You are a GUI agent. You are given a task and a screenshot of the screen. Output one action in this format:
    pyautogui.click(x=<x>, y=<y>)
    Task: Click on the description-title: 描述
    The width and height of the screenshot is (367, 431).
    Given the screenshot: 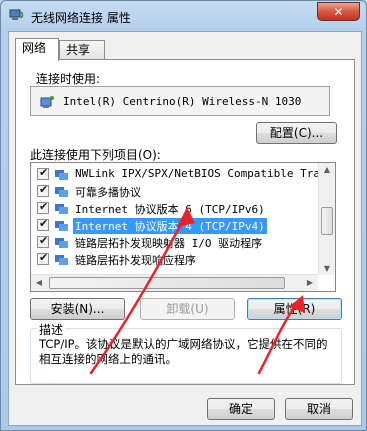 What is the action you would take?
    pyautogui.click(x=51, y=329)
    